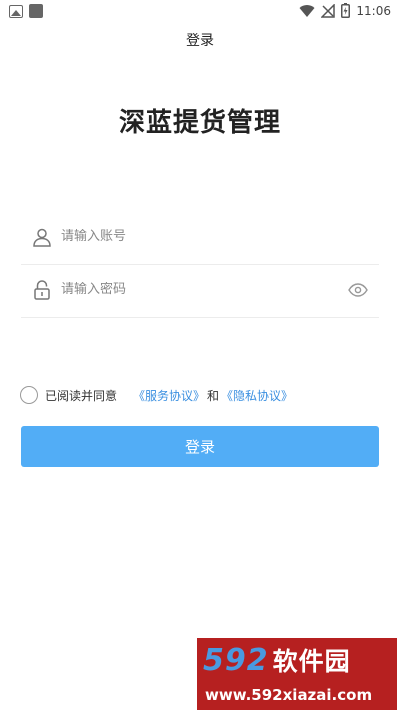  What do you see at coordinates (200, 12) in the screenshot?
I see `status-bar: 11:06` at bounding box center [200, 12].